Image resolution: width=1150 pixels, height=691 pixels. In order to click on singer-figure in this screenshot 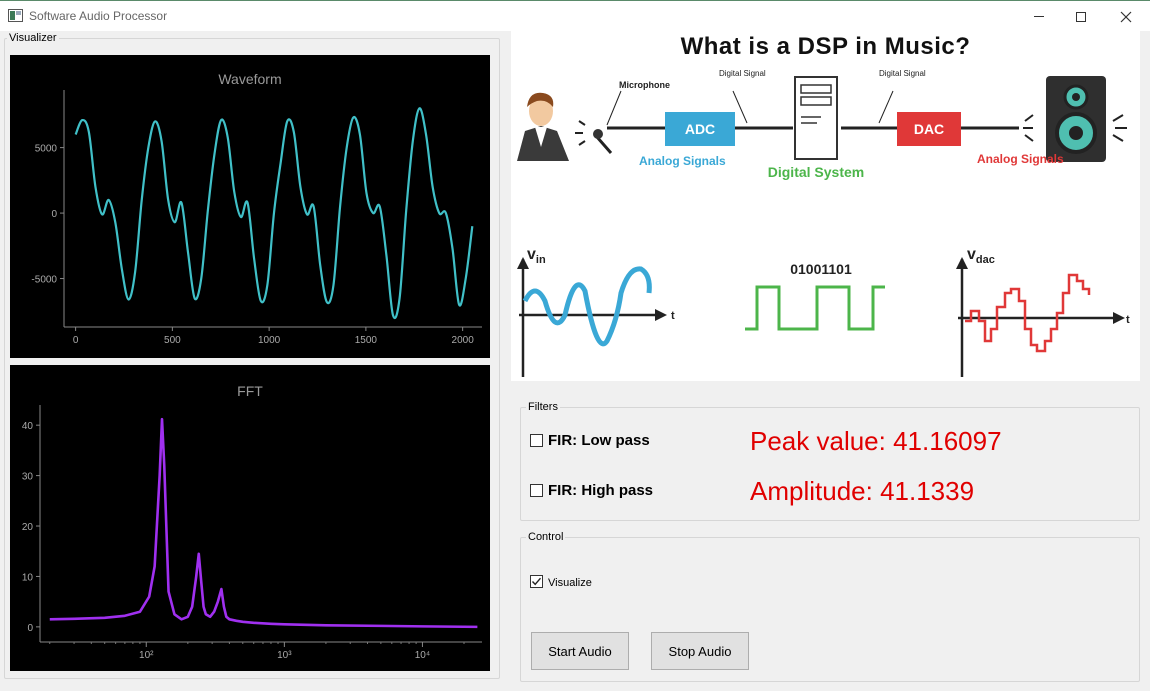, I will do `click(543, 126)`.